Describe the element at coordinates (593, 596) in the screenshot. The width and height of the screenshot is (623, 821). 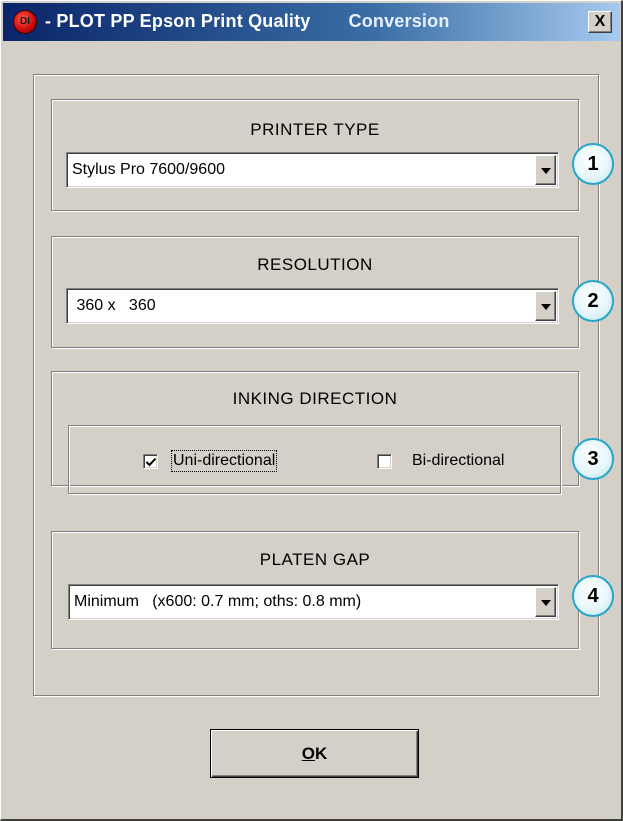
I see `callout-badge-4: 4` at that location.